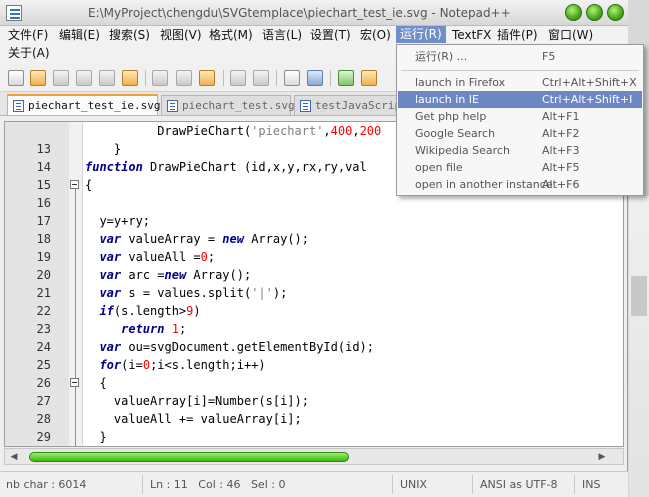  Describe the element at coordinates (314, 247) in the screenshot. I see `code-line: 19 var valueArray = new Array();` at that location.